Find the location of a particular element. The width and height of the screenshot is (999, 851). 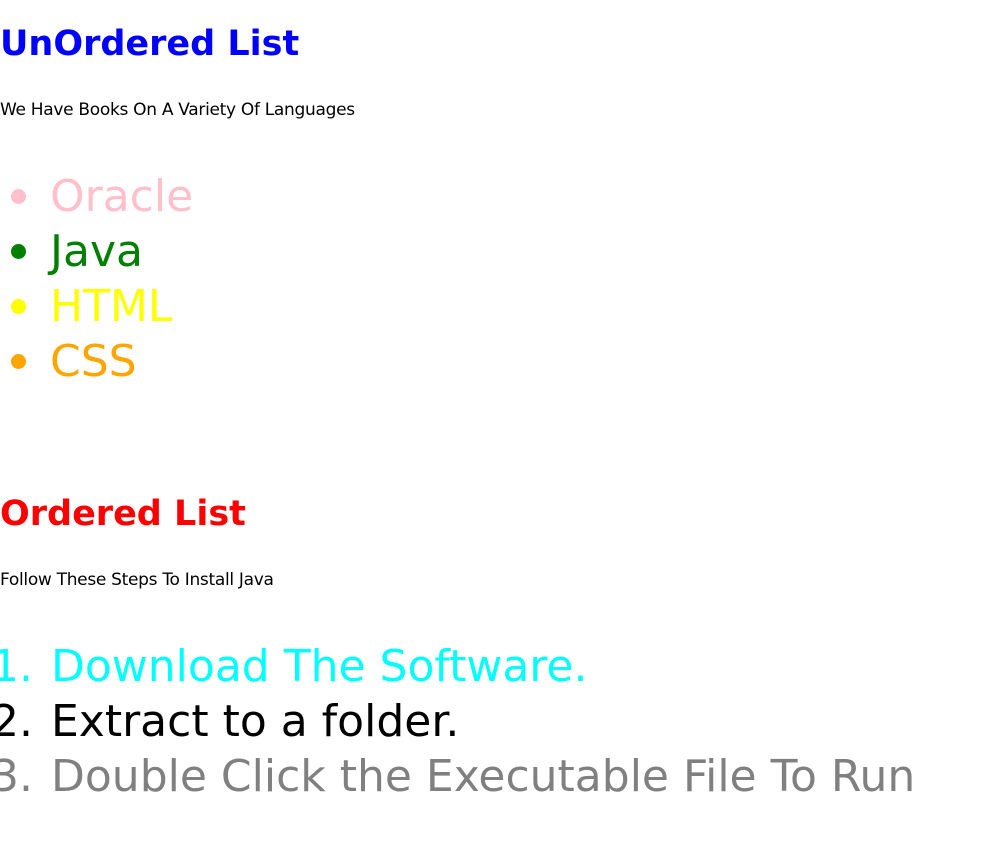

list-item-label: Oracle is located at coordinates (122, 196).